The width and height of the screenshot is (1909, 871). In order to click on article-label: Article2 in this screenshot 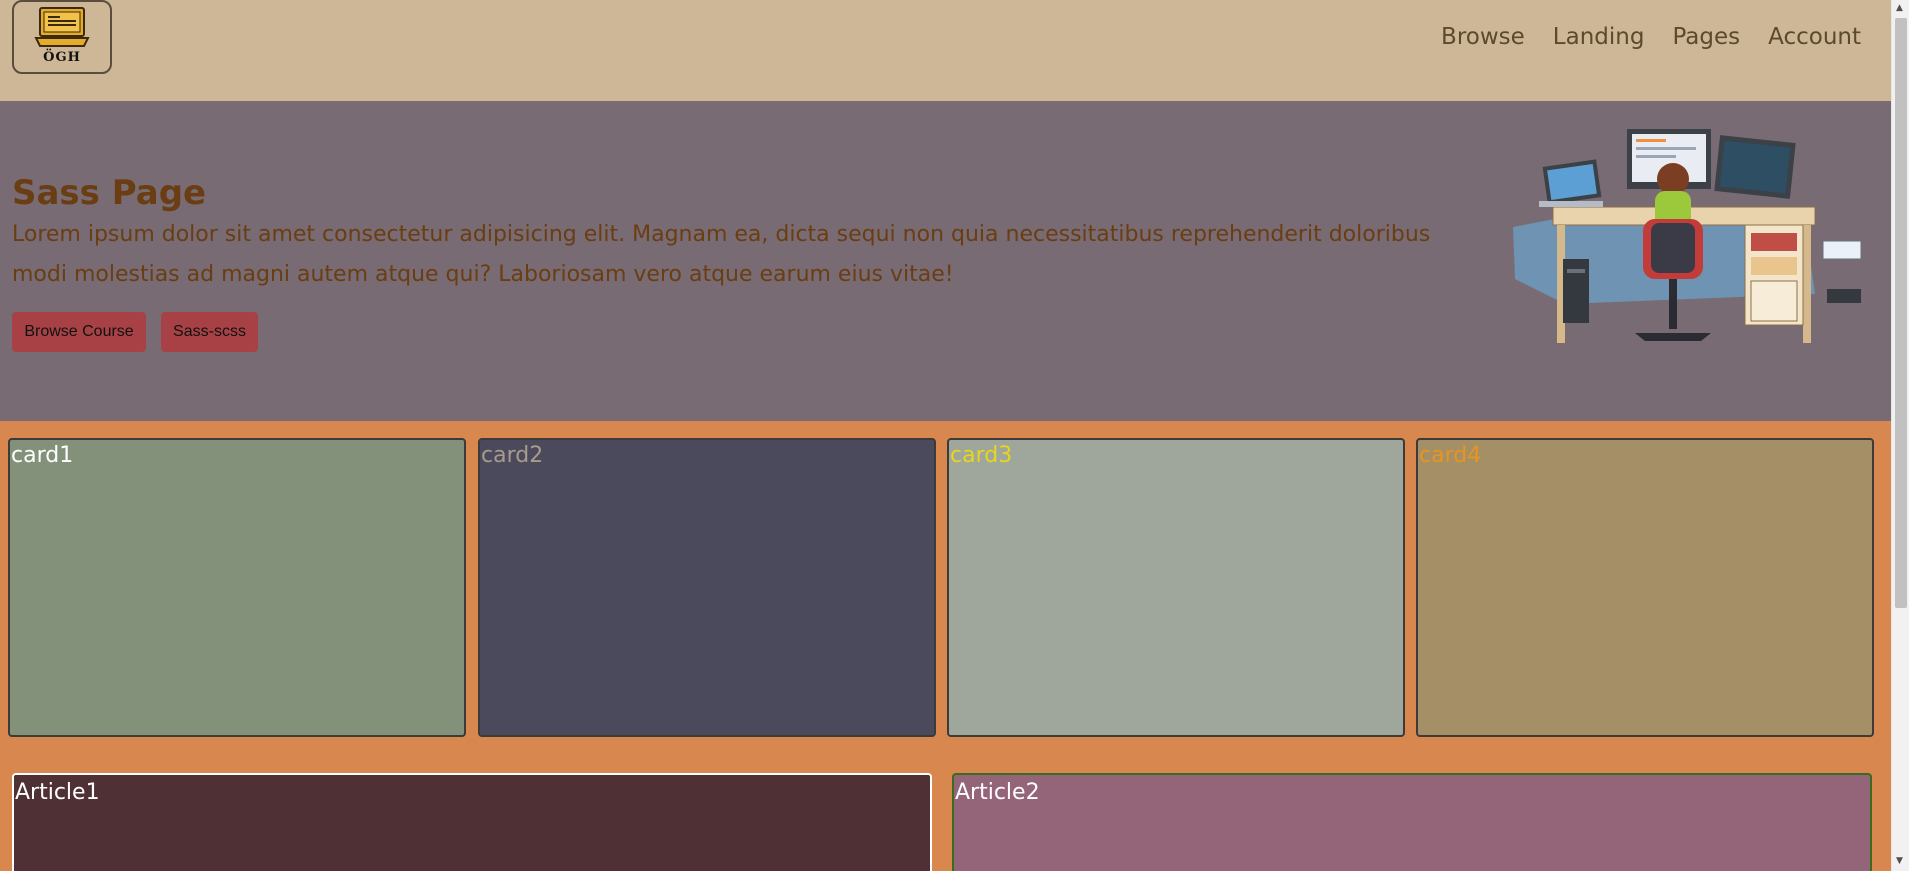, I will do `click(997, 792)`.